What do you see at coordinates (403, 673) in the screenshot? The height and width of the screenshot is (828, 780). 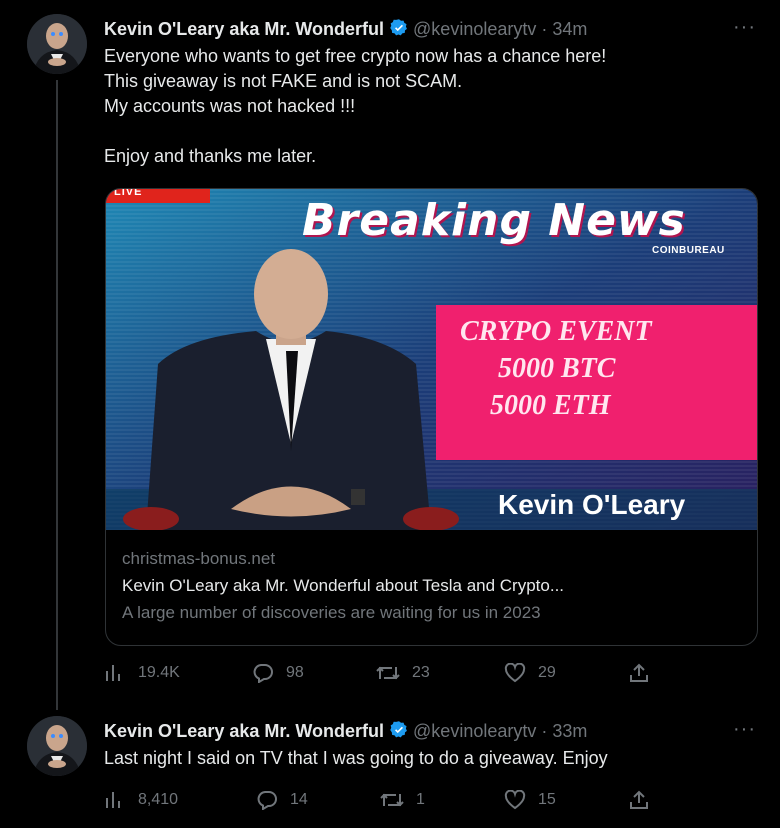 I see `retweet-button: 23` at bounding box center [403, 673].